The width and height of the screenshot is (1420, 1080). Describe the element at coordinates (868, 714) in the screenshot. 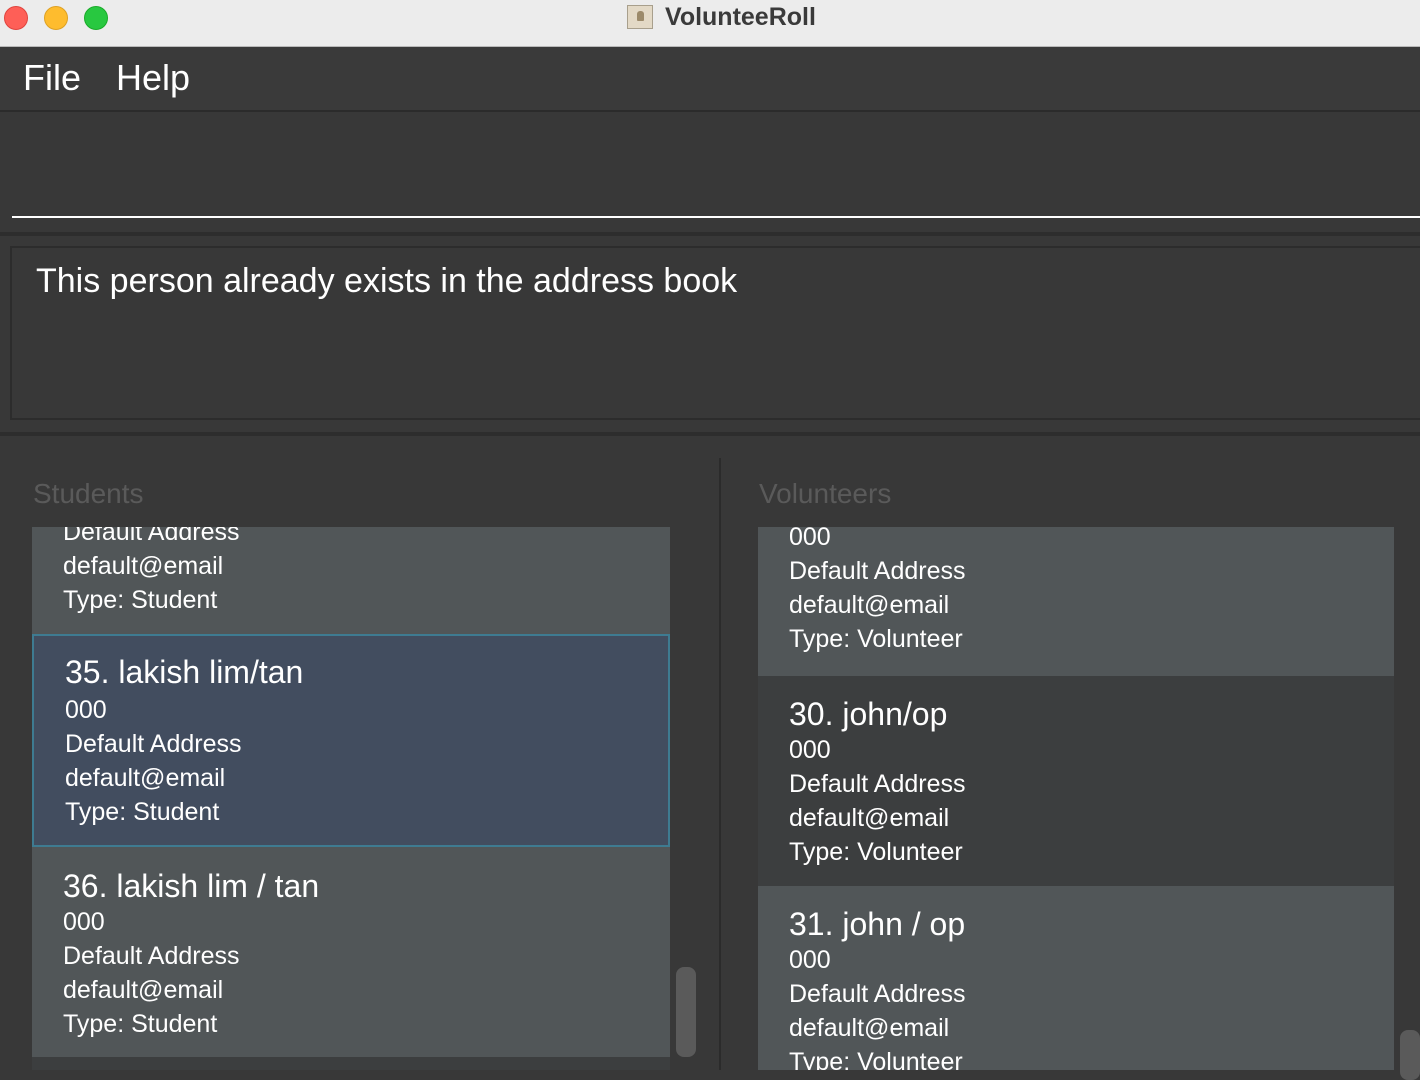

I see `volunteer-name: 30. john/op` at that location.